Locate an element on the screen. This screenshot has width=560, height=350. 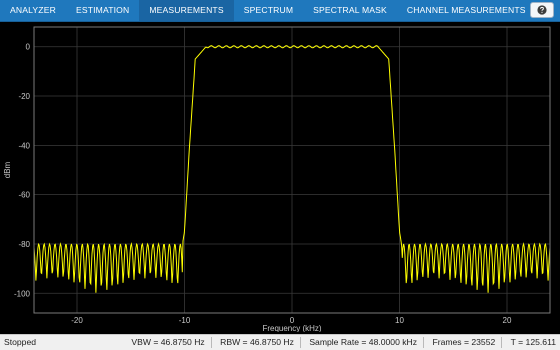
y-tick-label: -60 is located at coordinates (24, 195).